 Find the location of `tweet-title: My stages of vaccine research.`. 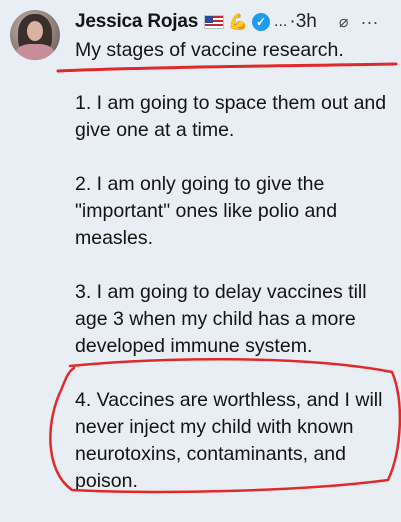

tweet-title: My stages of vaccine research. is located at coordinates (209, 50).